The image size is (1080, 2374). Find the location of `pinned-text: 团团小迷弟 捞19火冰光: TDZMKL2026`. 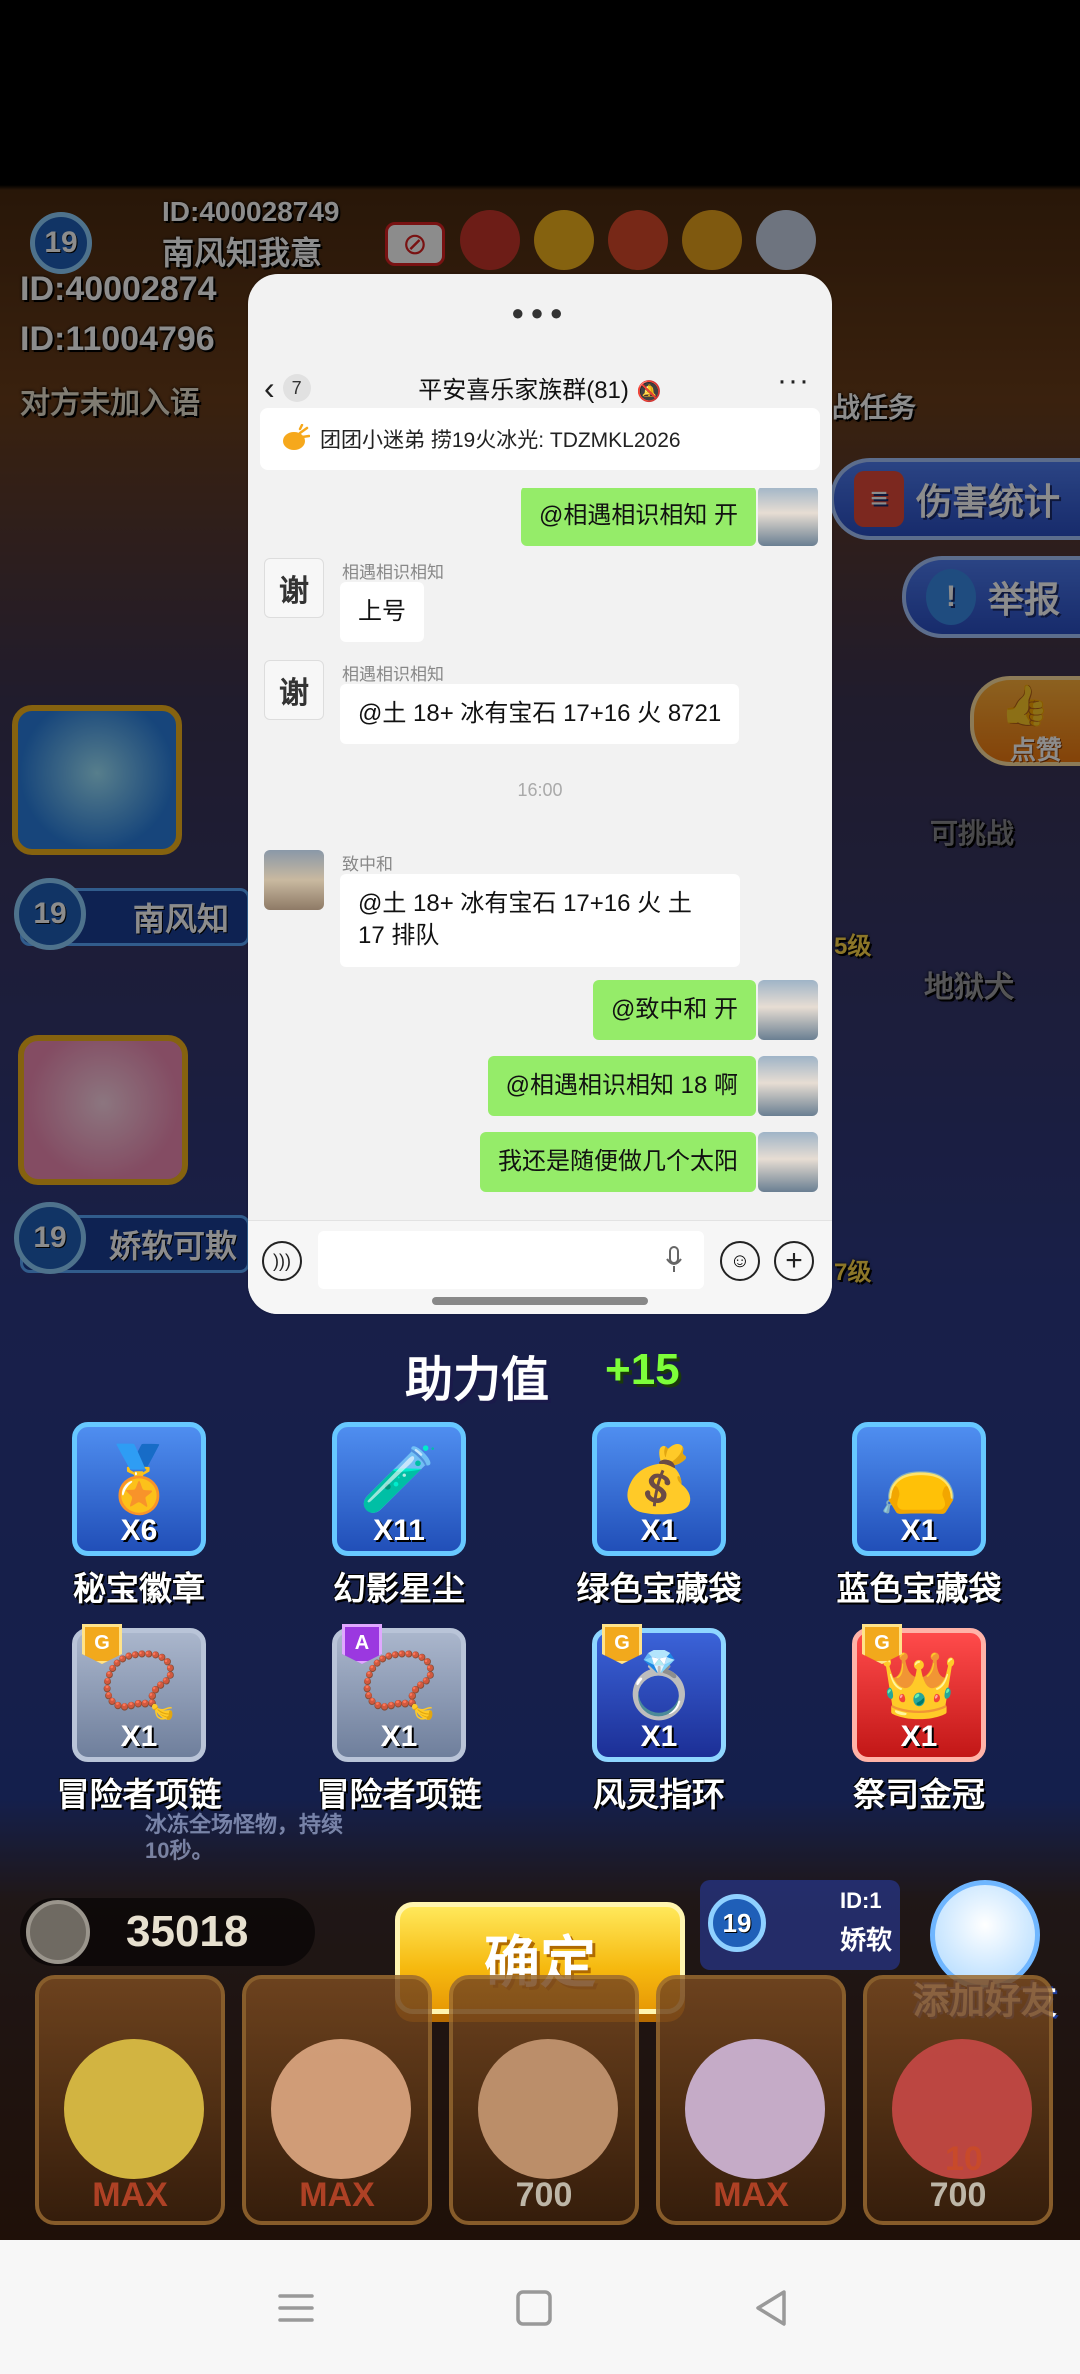

pinned-text: 团团小迷弟 捞19火冰光: TDZMKL2026 is located at coordinates (500, 440).